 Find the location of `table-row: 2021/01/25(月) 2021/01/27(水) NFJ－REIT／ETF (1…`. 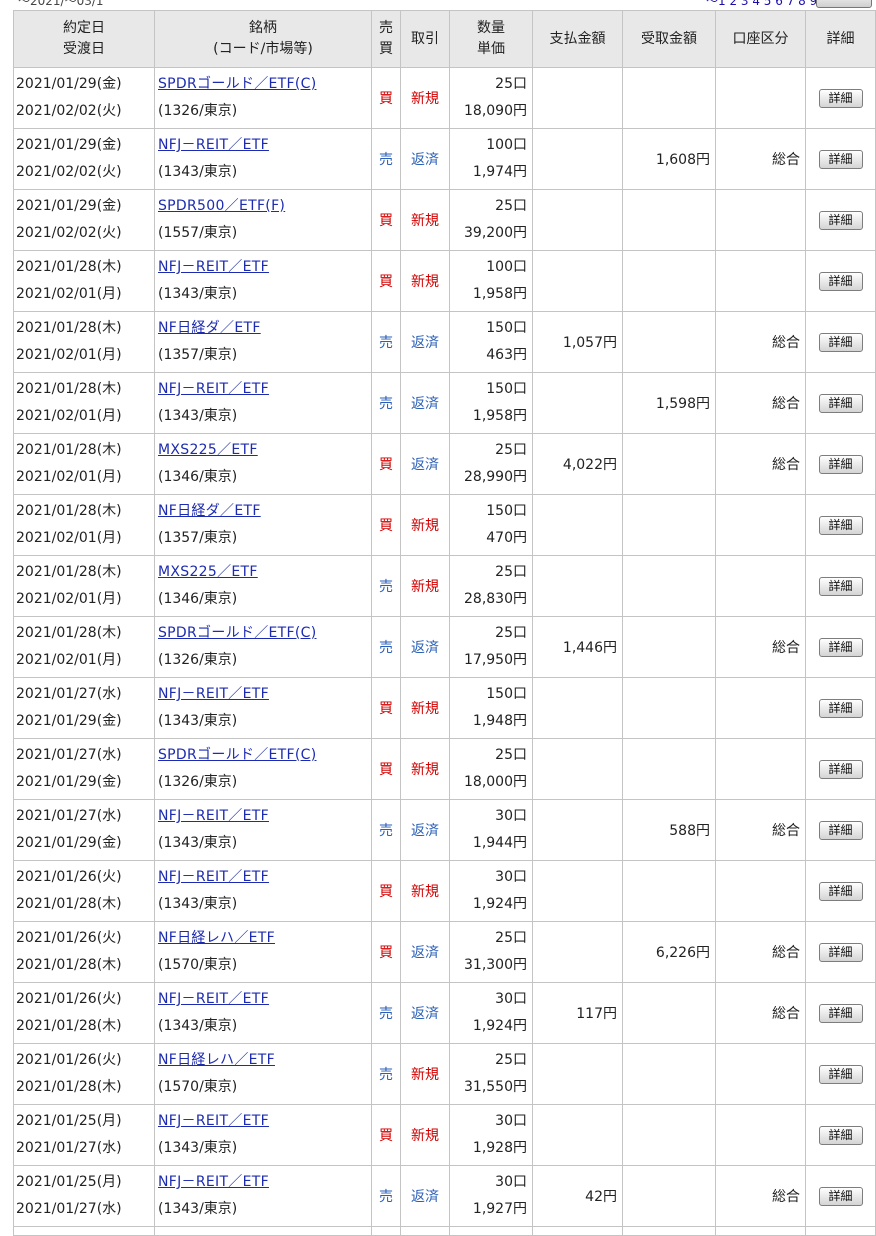

table-row: 2021/01/25(月) 2021/01/27(水) NFJ－REIT／ETF (1… is located at coordinates (444, 1196).